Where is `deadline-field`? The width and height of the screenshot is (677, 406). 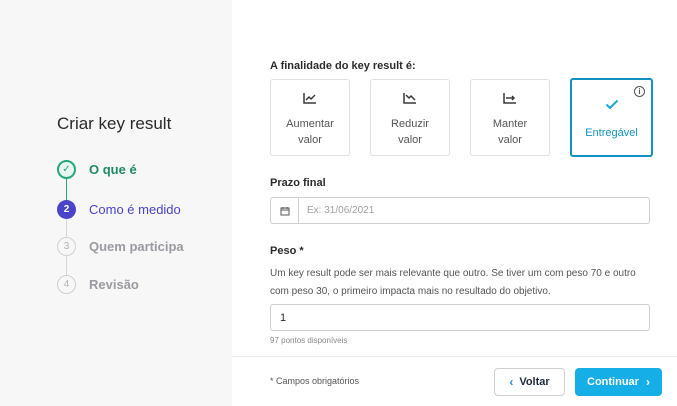
deadline-field is located at coordinates (460, 210).